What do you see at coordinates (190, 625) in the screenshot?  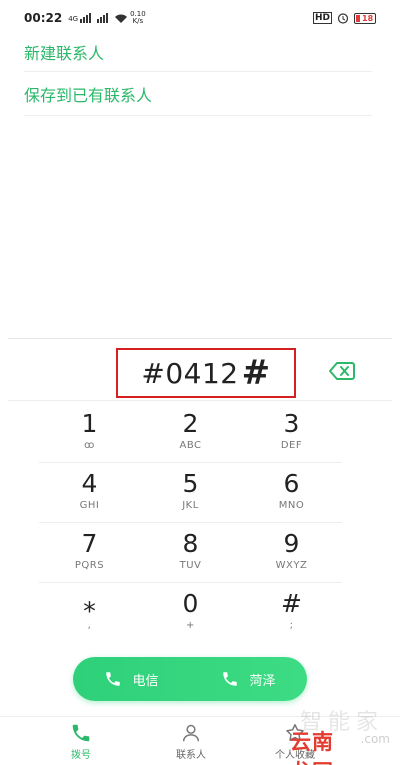 I see `key-letters: +` at bounding box center [190, 625].